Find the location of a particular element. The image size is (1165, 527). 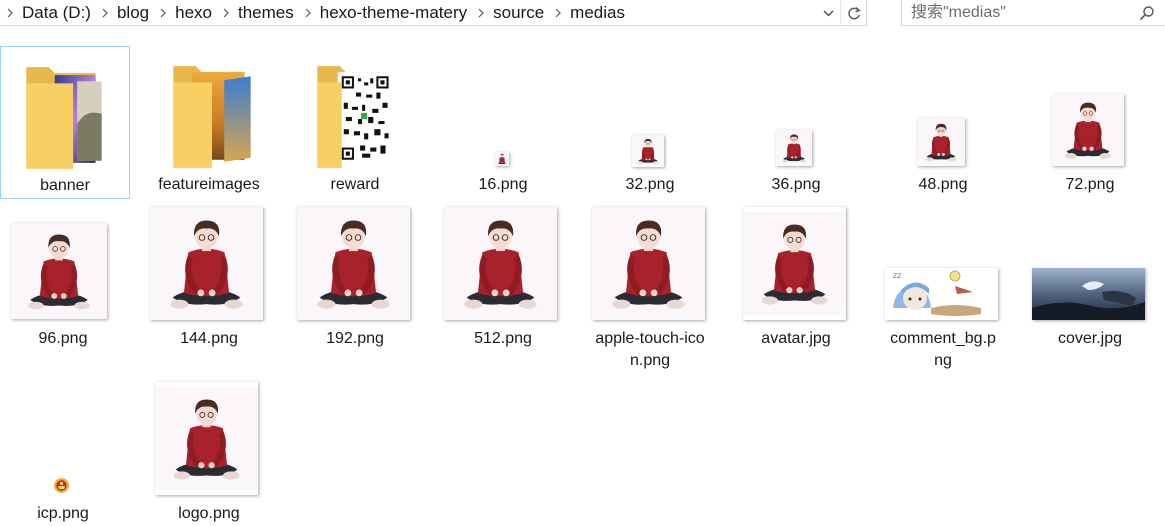

file-item-32-png: 32.png is located at coordinates (650, 122).